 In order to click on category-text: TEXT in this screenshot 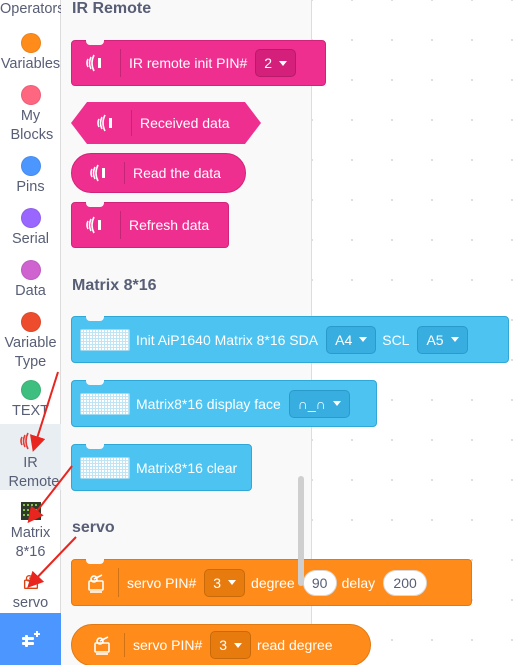, I will do `click(30, 400)`.